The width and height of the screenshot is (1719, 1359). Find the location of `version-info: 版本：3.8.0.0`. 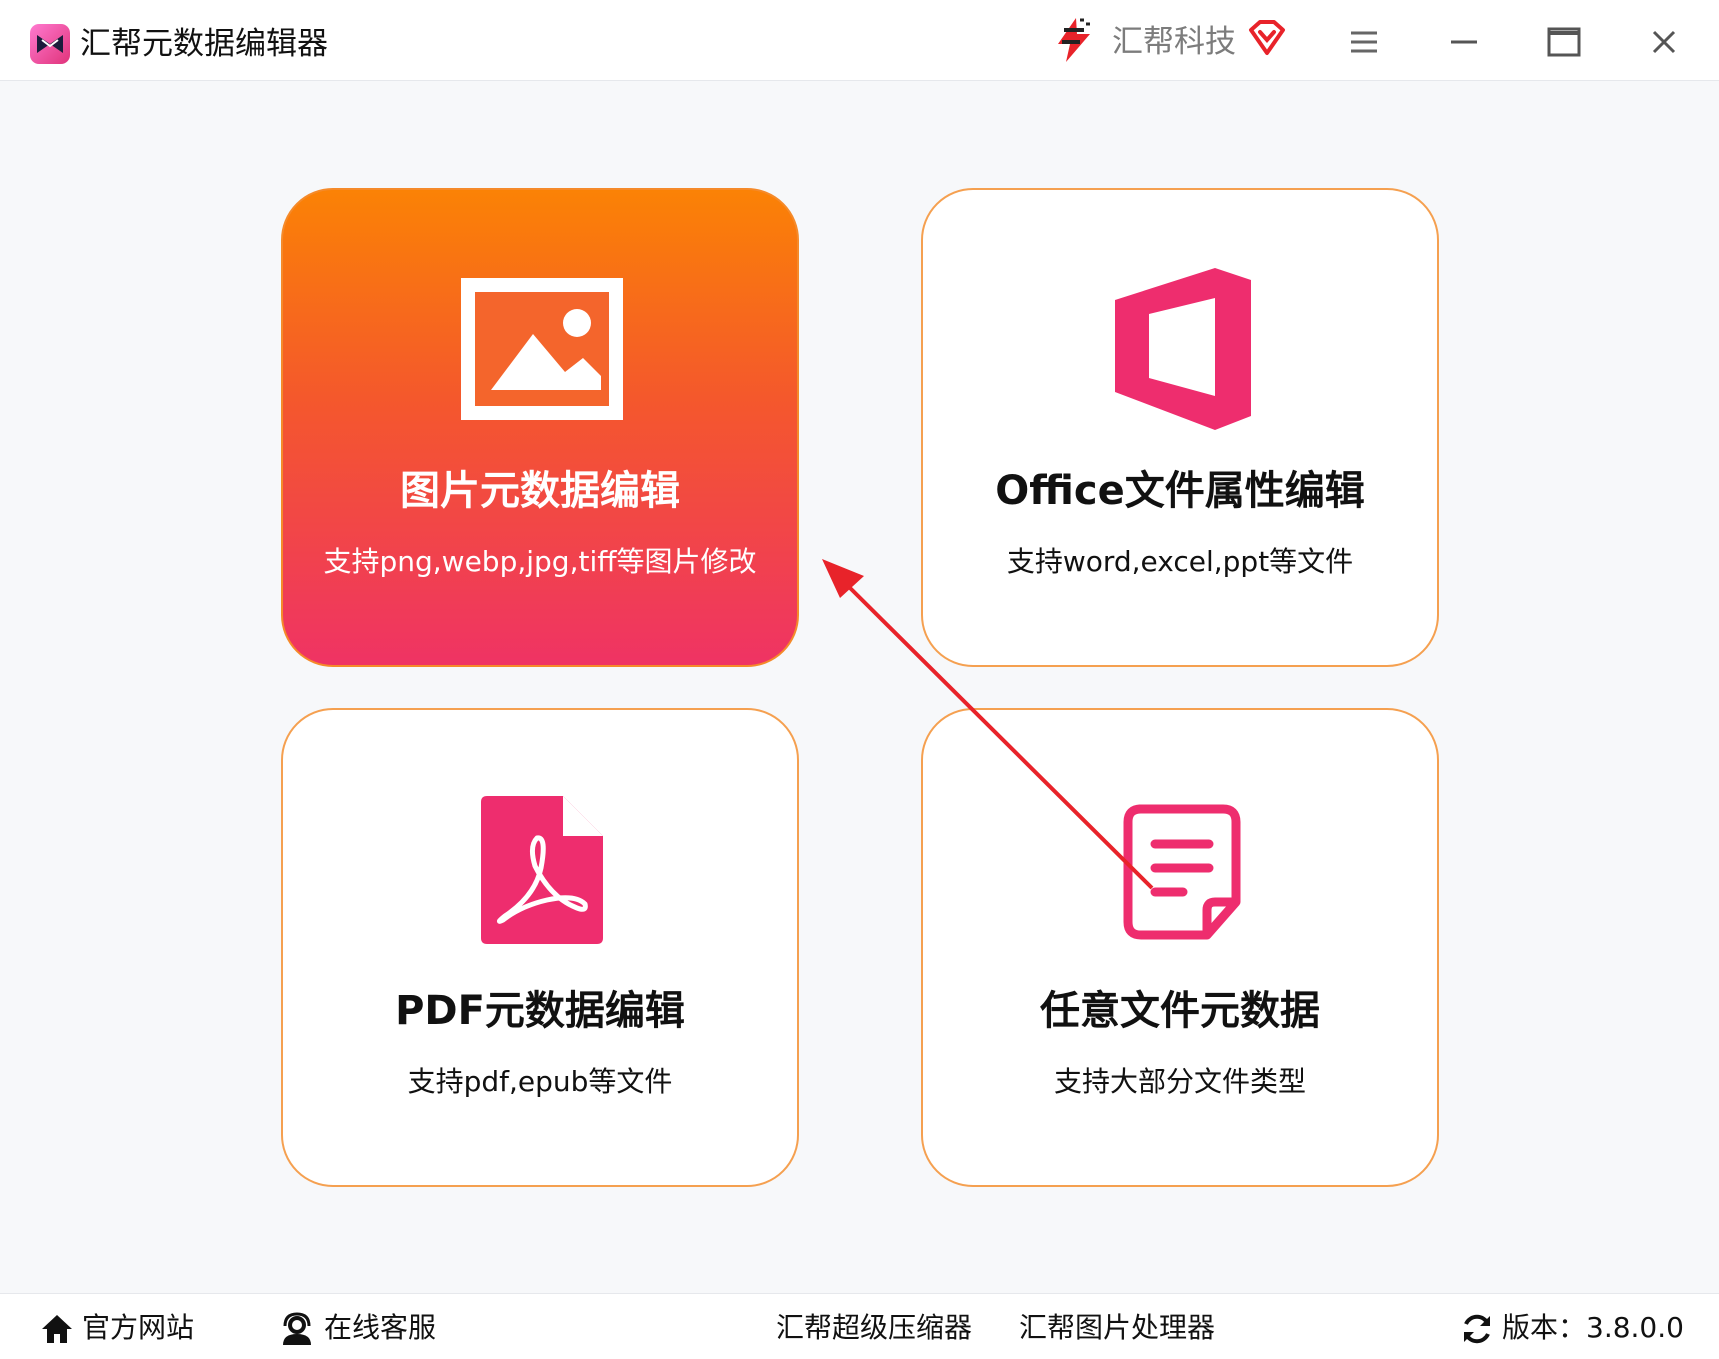

version-info: 版本：3.8.0.0 is located at coordinates (1580, 1328).